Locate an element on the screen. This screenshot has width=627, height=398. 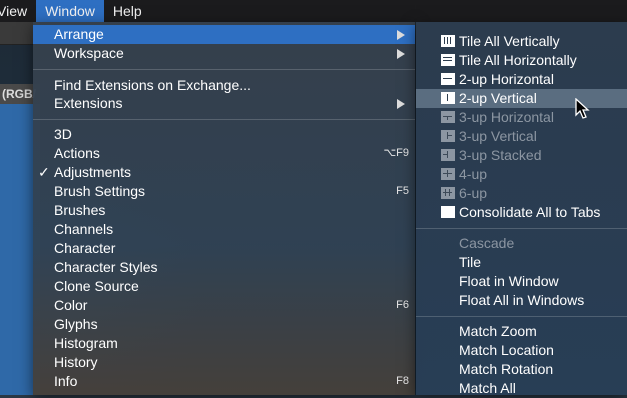
submenu-item-3up-stacked: 3-up Stacked is located at coordinates (521, 155).